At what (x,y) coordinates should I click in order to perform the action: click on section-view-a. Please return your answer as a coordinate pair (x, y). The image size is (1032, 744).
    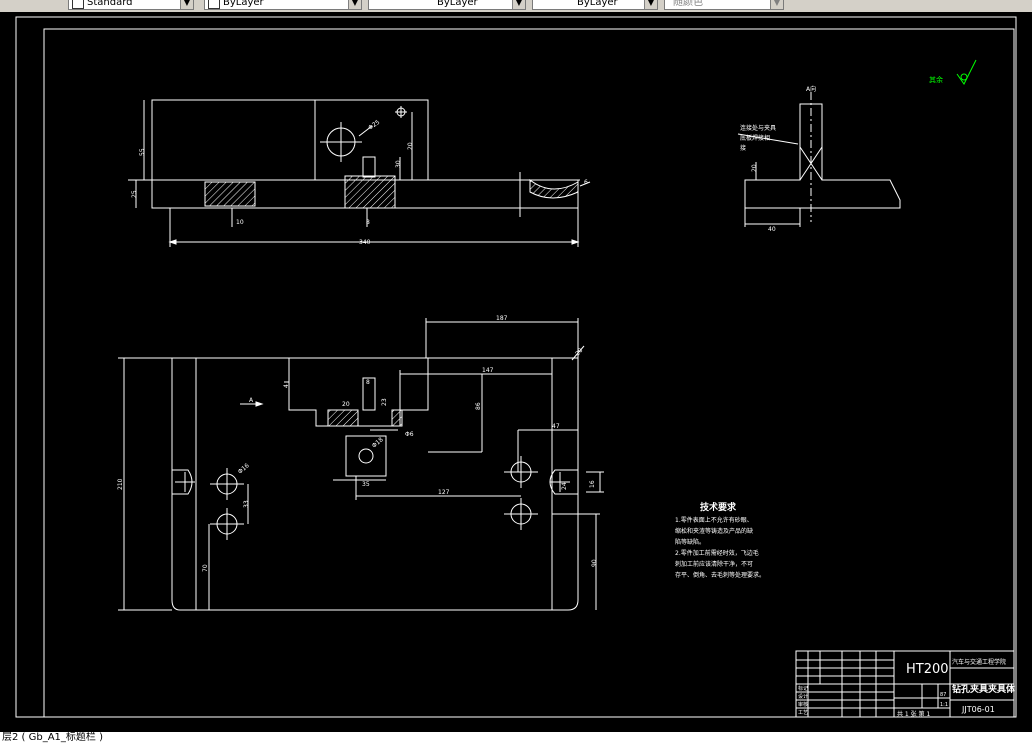
    Looking at the image, I should click on (819, 159).